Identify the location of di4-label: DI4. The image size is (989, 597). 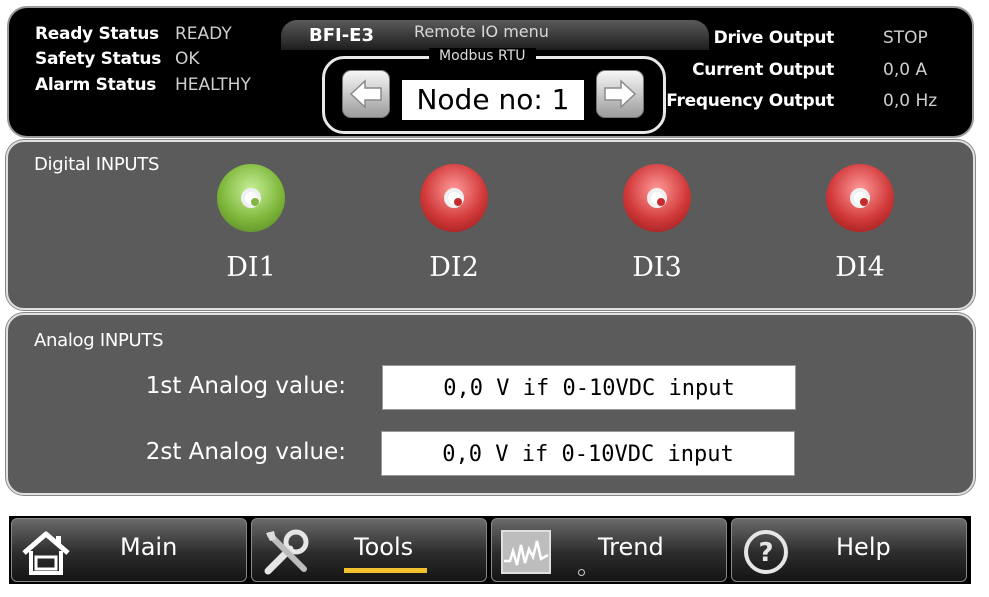
(860, 267).